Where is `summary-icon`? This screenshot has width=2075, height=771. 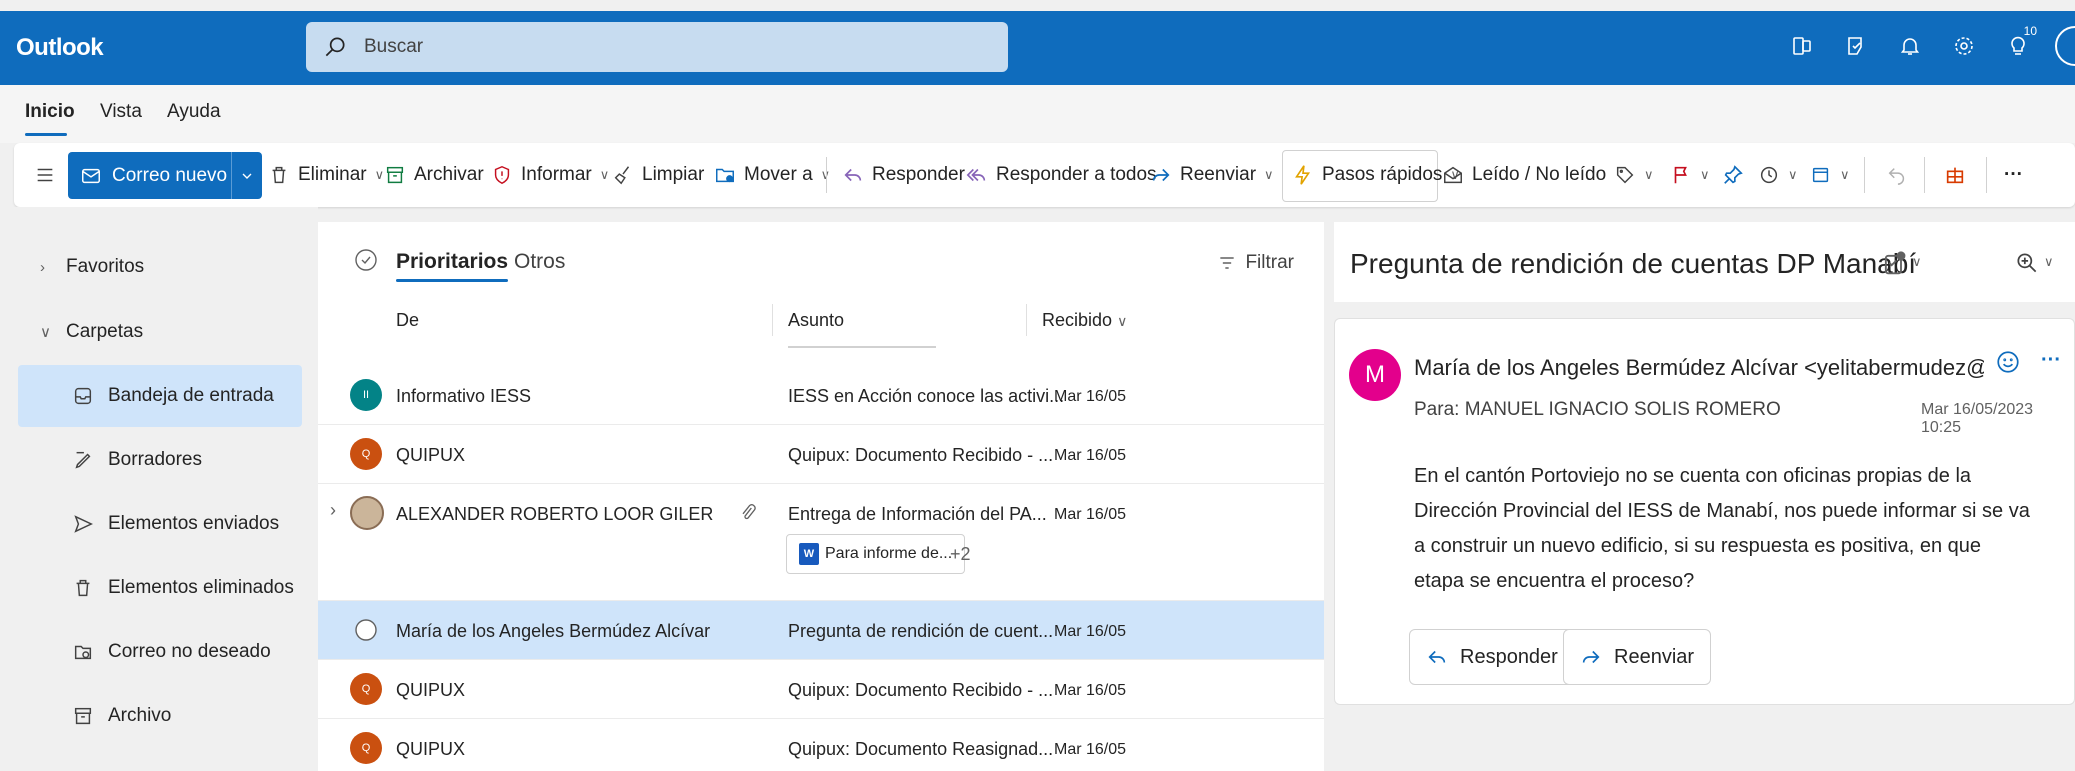
summary-icon is located at coordinates (1894, 264).